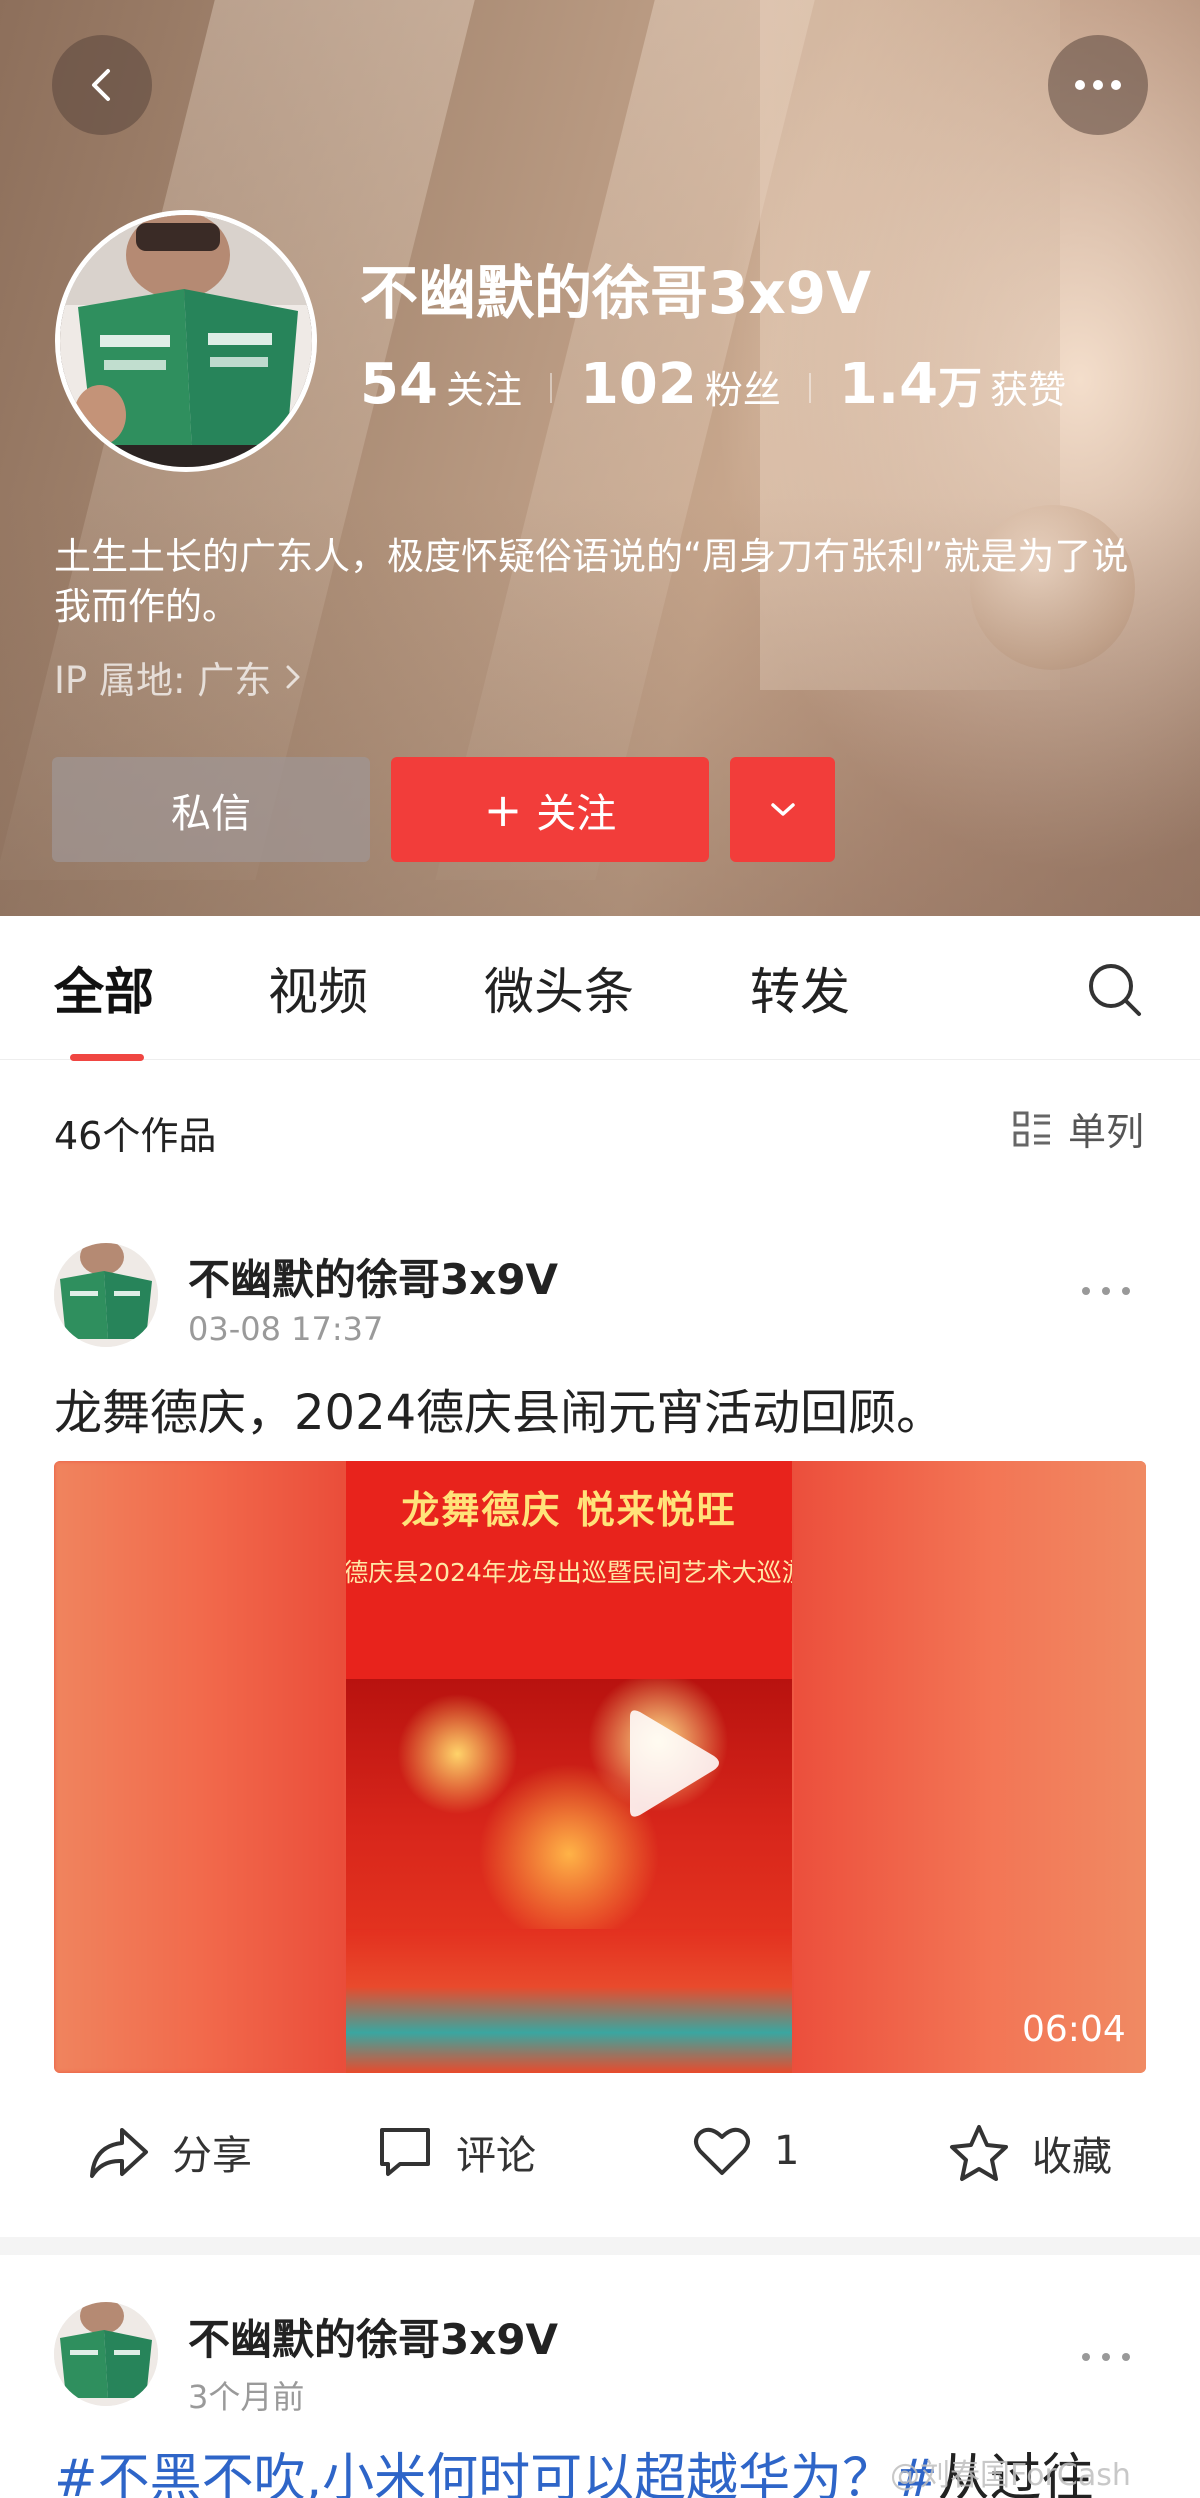  I want to click on follow-button-label: 关注, so click(576, 813).